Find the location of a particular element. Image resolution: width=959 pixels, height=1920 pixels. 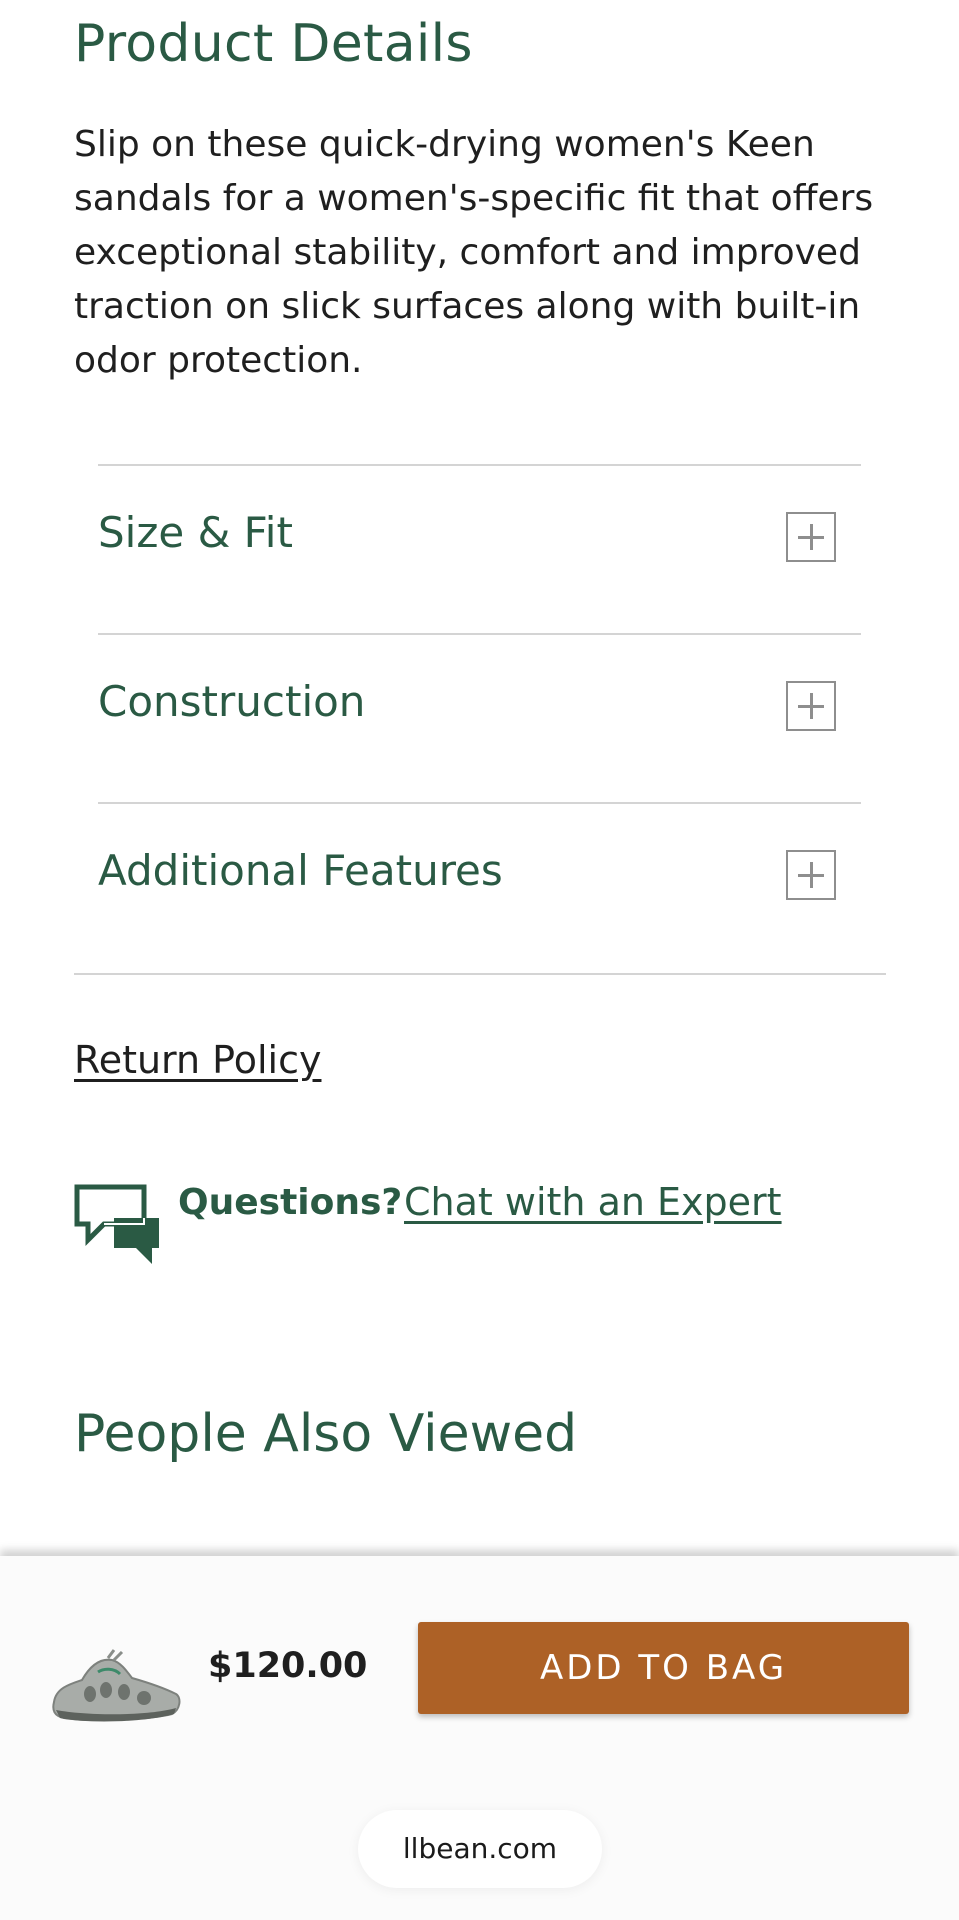

product-price: $120.00 is located at coordinates (288, 1666).